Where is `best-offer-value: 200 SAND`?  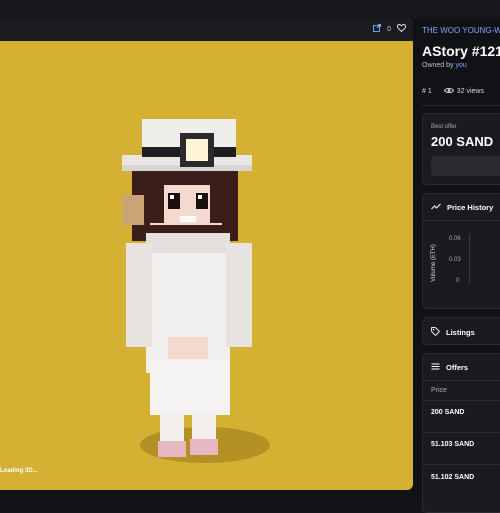 best-offer-value: 200 SAND is located at coordinates (462, 141).